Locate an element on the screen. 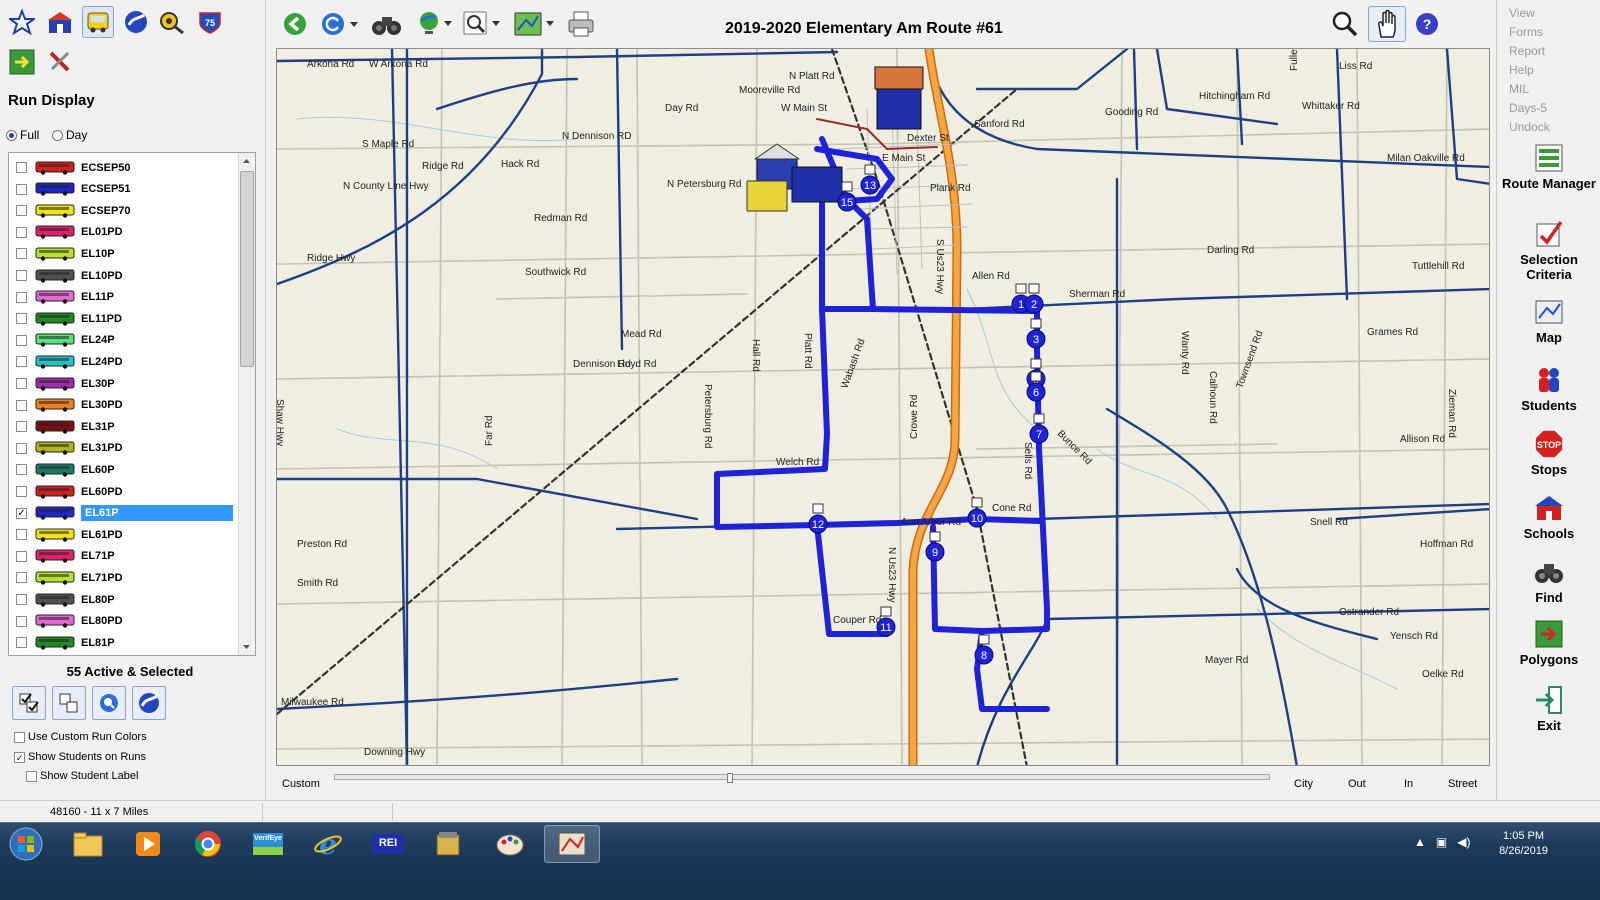 Image resolution: width=1600 pixels, height=900 pixels. run-list-item: EL71P is located at coordinates (125, 556).